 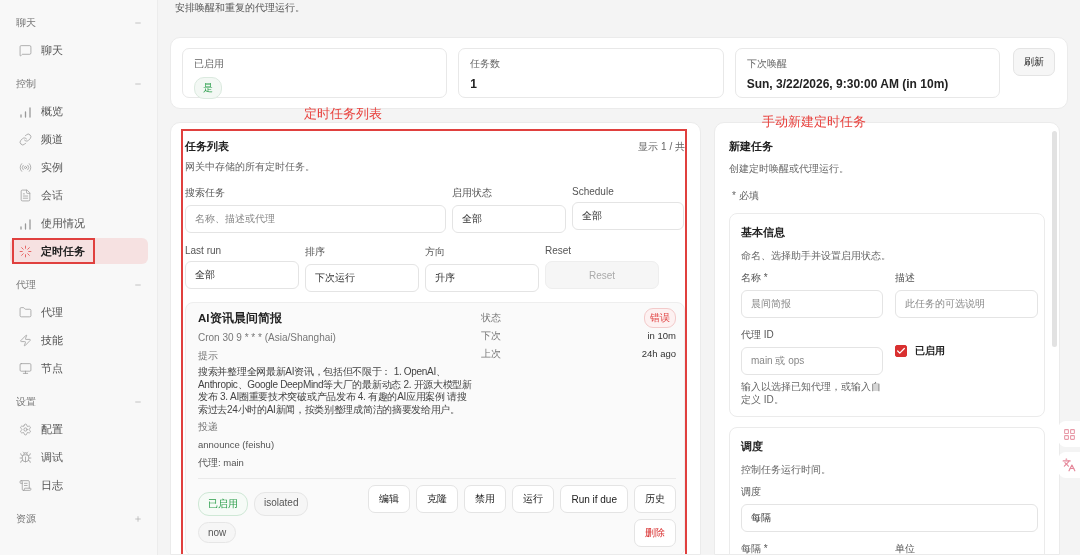 What do you see at coordinates (26, 23) in the screenshot?
I see `section-title: 聊天` at bounding box center [26, 23].